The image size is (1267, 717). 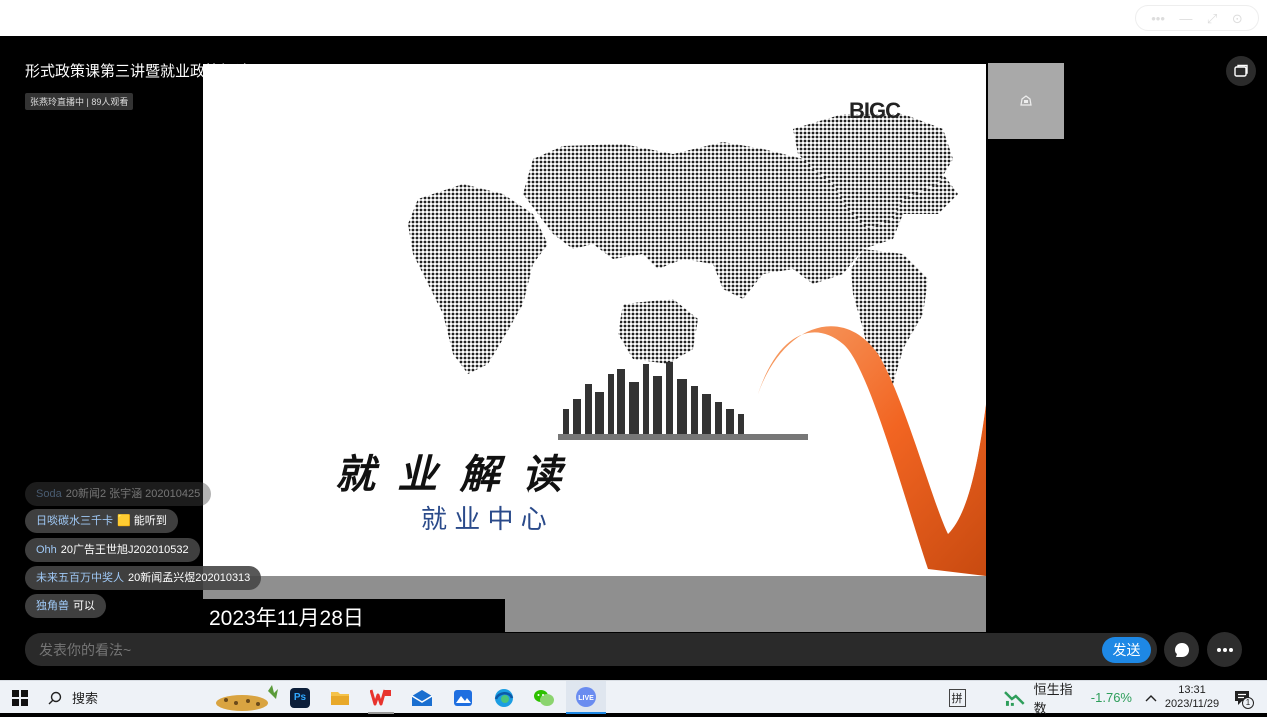 I want to click on chat-text: 20广告王世旭J202010532, so click(x=124, y=550).